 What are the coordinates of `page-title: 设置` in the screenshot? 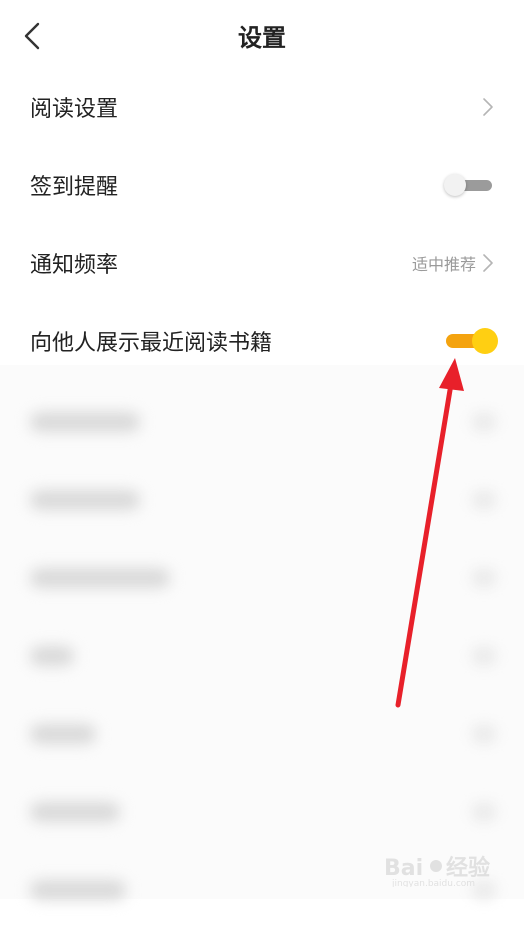 It's located at (262, 38).